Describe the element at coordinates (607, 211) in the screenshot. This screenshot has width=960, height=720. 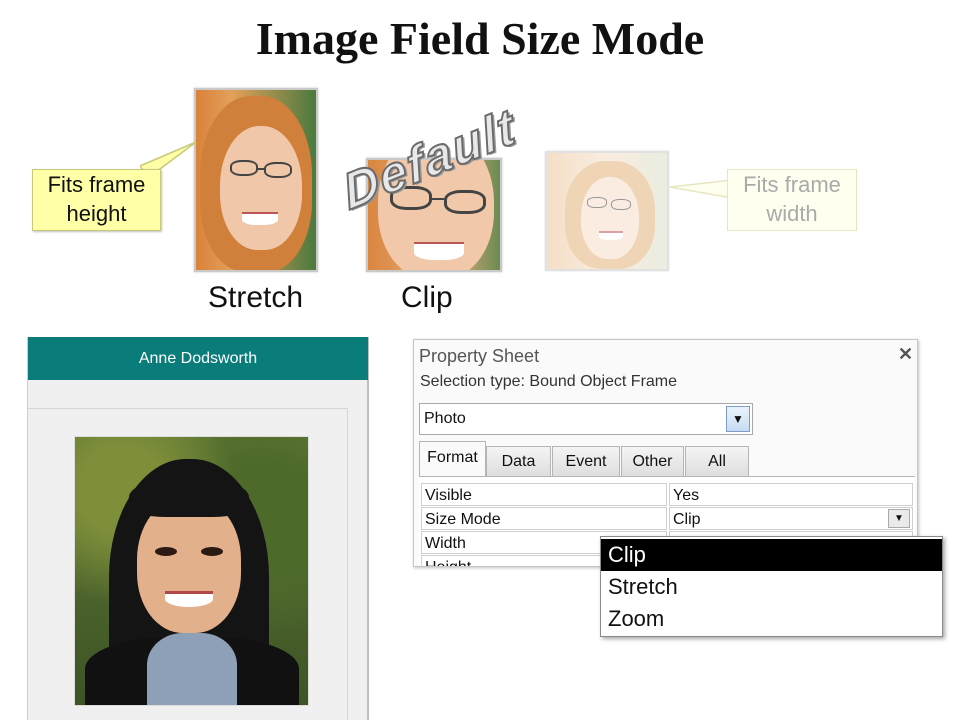
I see `zoom-portrait-image` at that location.